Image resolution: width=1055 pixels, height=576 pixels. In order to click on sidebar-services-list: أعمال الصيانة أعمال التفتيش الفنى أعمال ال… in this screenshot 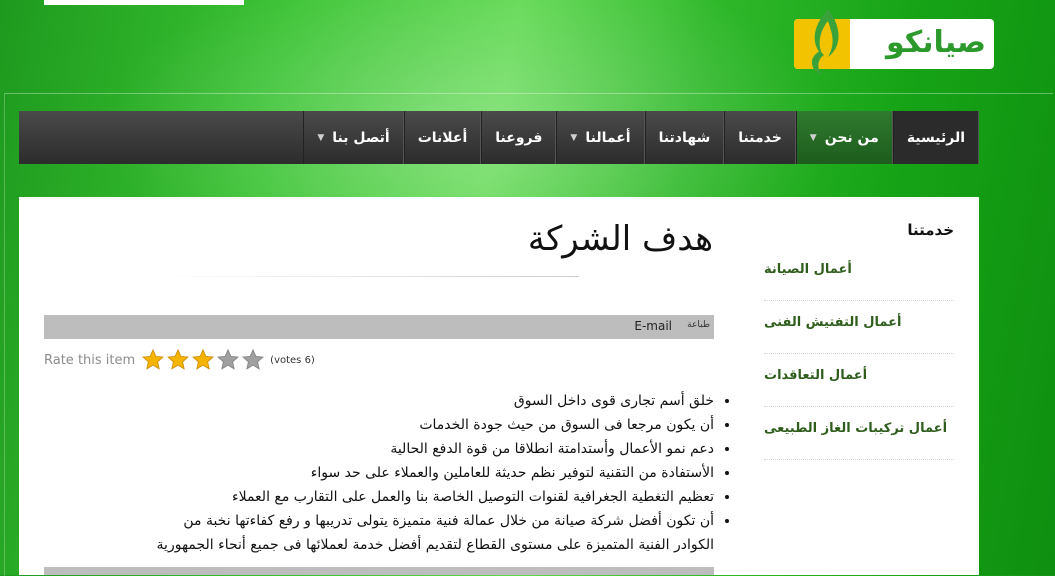, I will do `click(859, 354)`.